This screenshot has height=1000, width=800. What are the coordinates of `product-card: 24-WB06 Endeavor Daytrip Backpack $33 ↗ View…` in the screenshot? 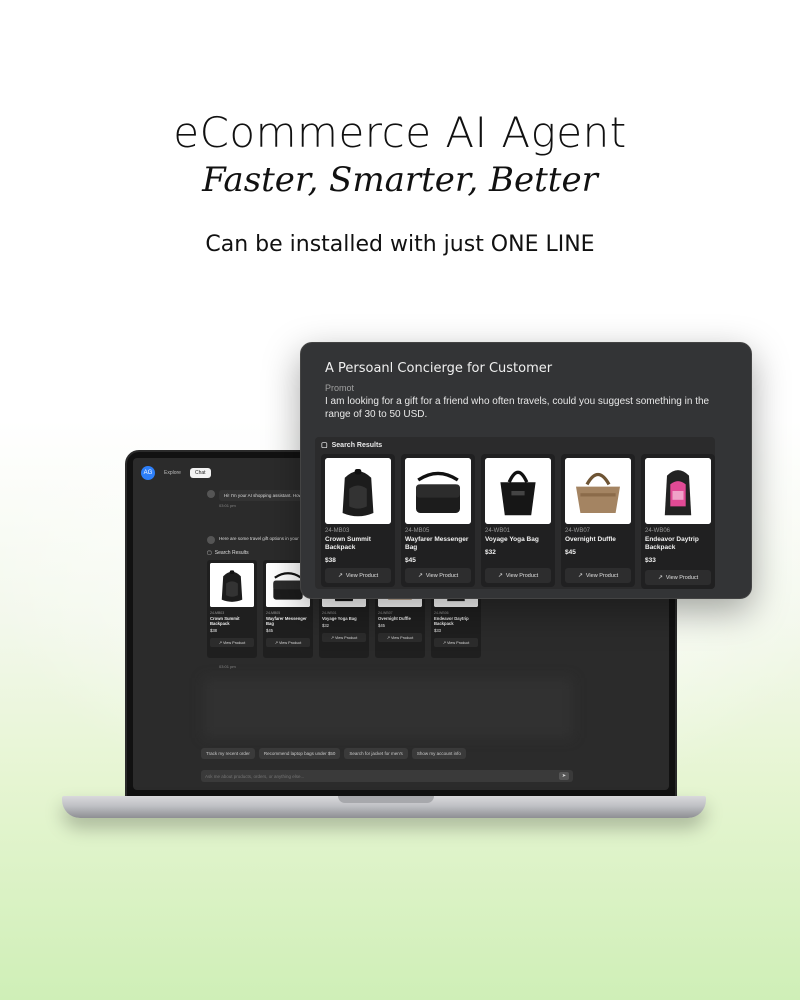 It's located at (678, 521).